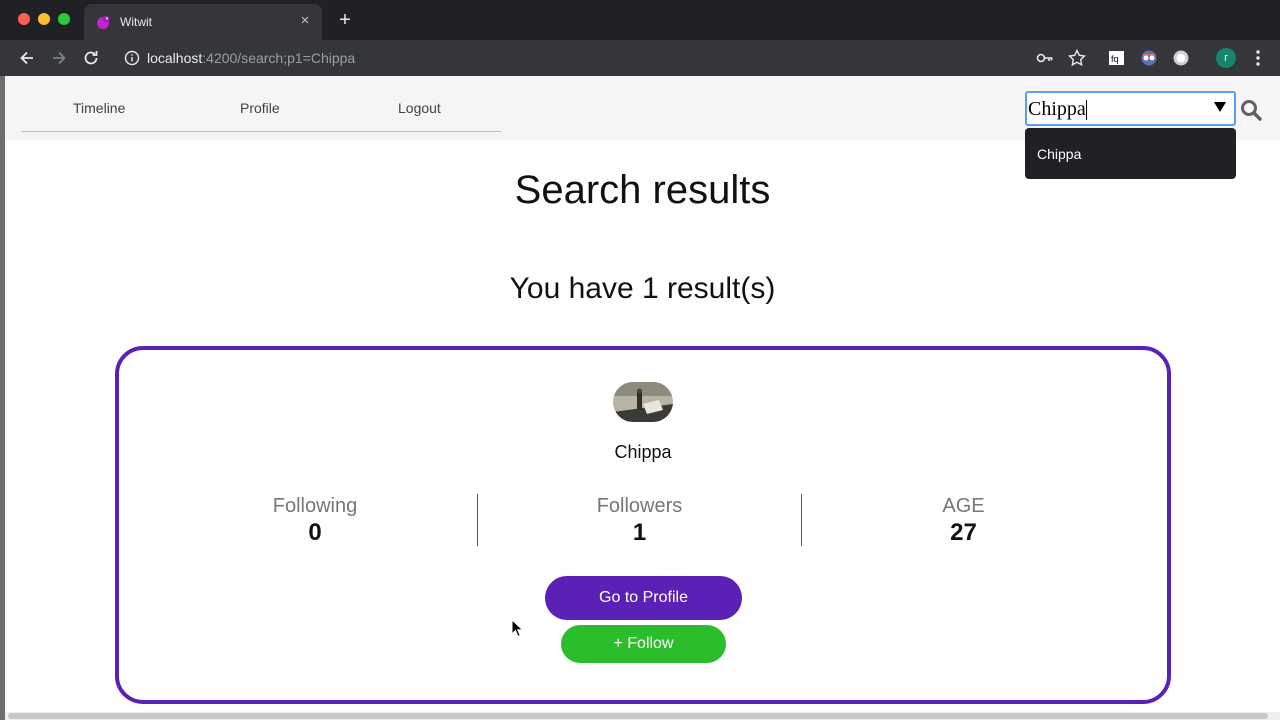  I want to click on nav-logout-link: Logout, so click(419, 108).